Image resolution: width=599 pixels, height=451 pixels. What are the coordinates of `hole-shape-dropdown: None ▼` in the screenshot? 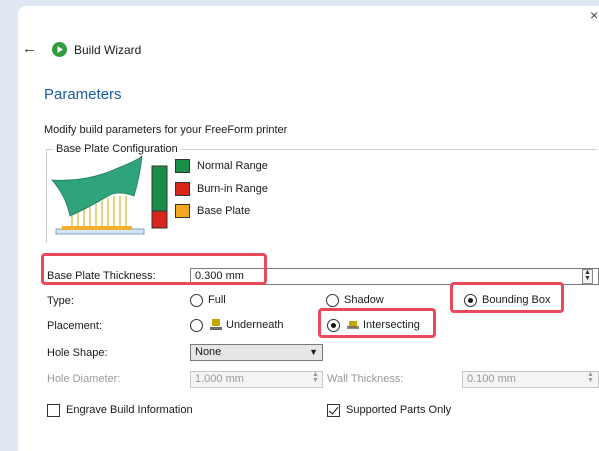 It's located at (256, 352).